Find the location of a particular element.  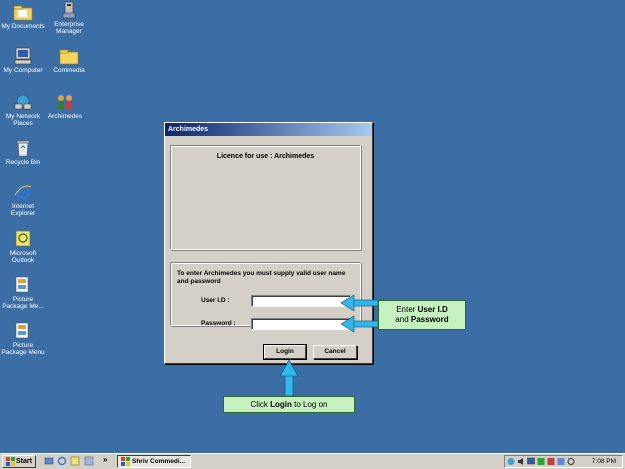

quicklaunch-chevron: » is located at coordinates (105, 459).